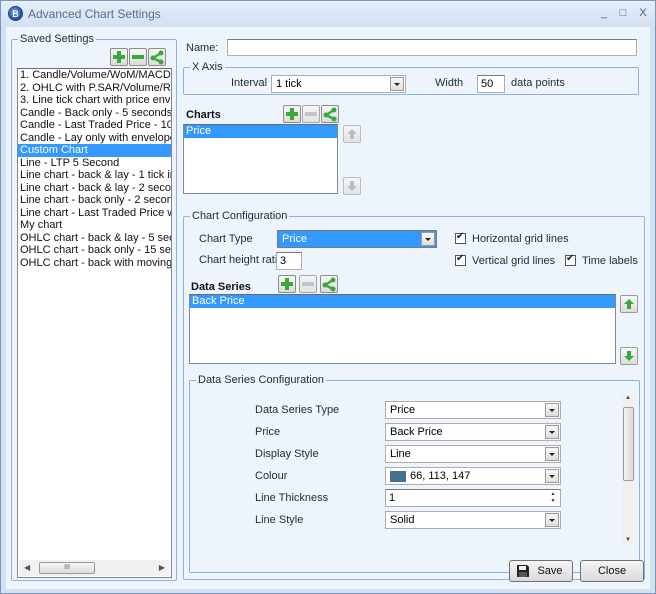  Describe the element at coordinates (328, 14) in the screenshot. I see `title-bar: B Advanced Chart Settings _ □ X` at that location.